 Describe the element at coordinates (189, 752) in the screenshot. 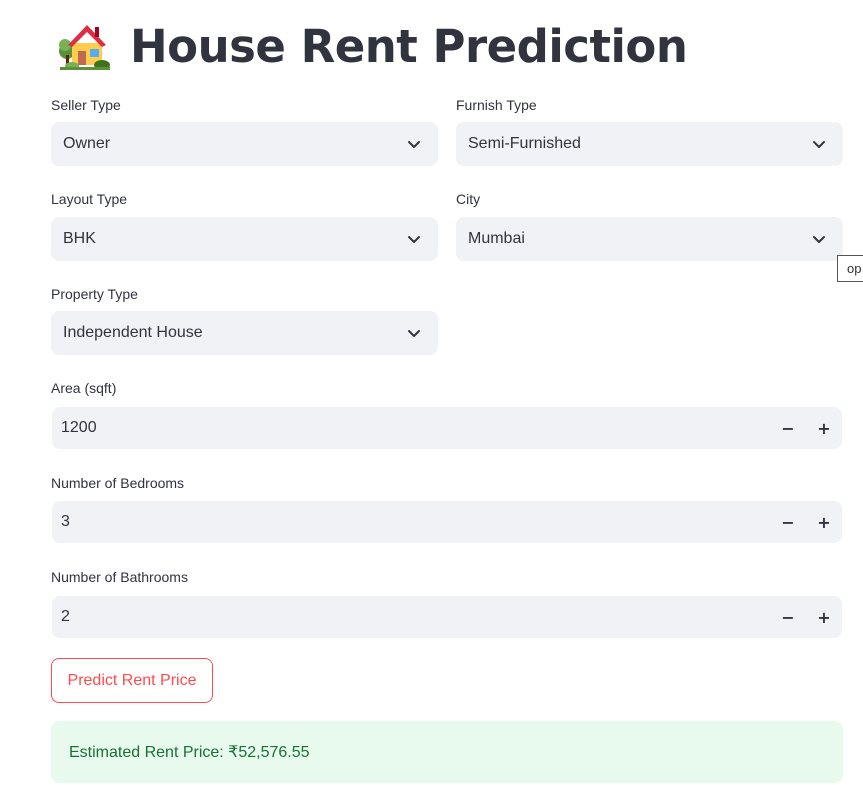

I see `estimated-rent-text: Estimated Rent Price: ₹52,576.55` at that location.